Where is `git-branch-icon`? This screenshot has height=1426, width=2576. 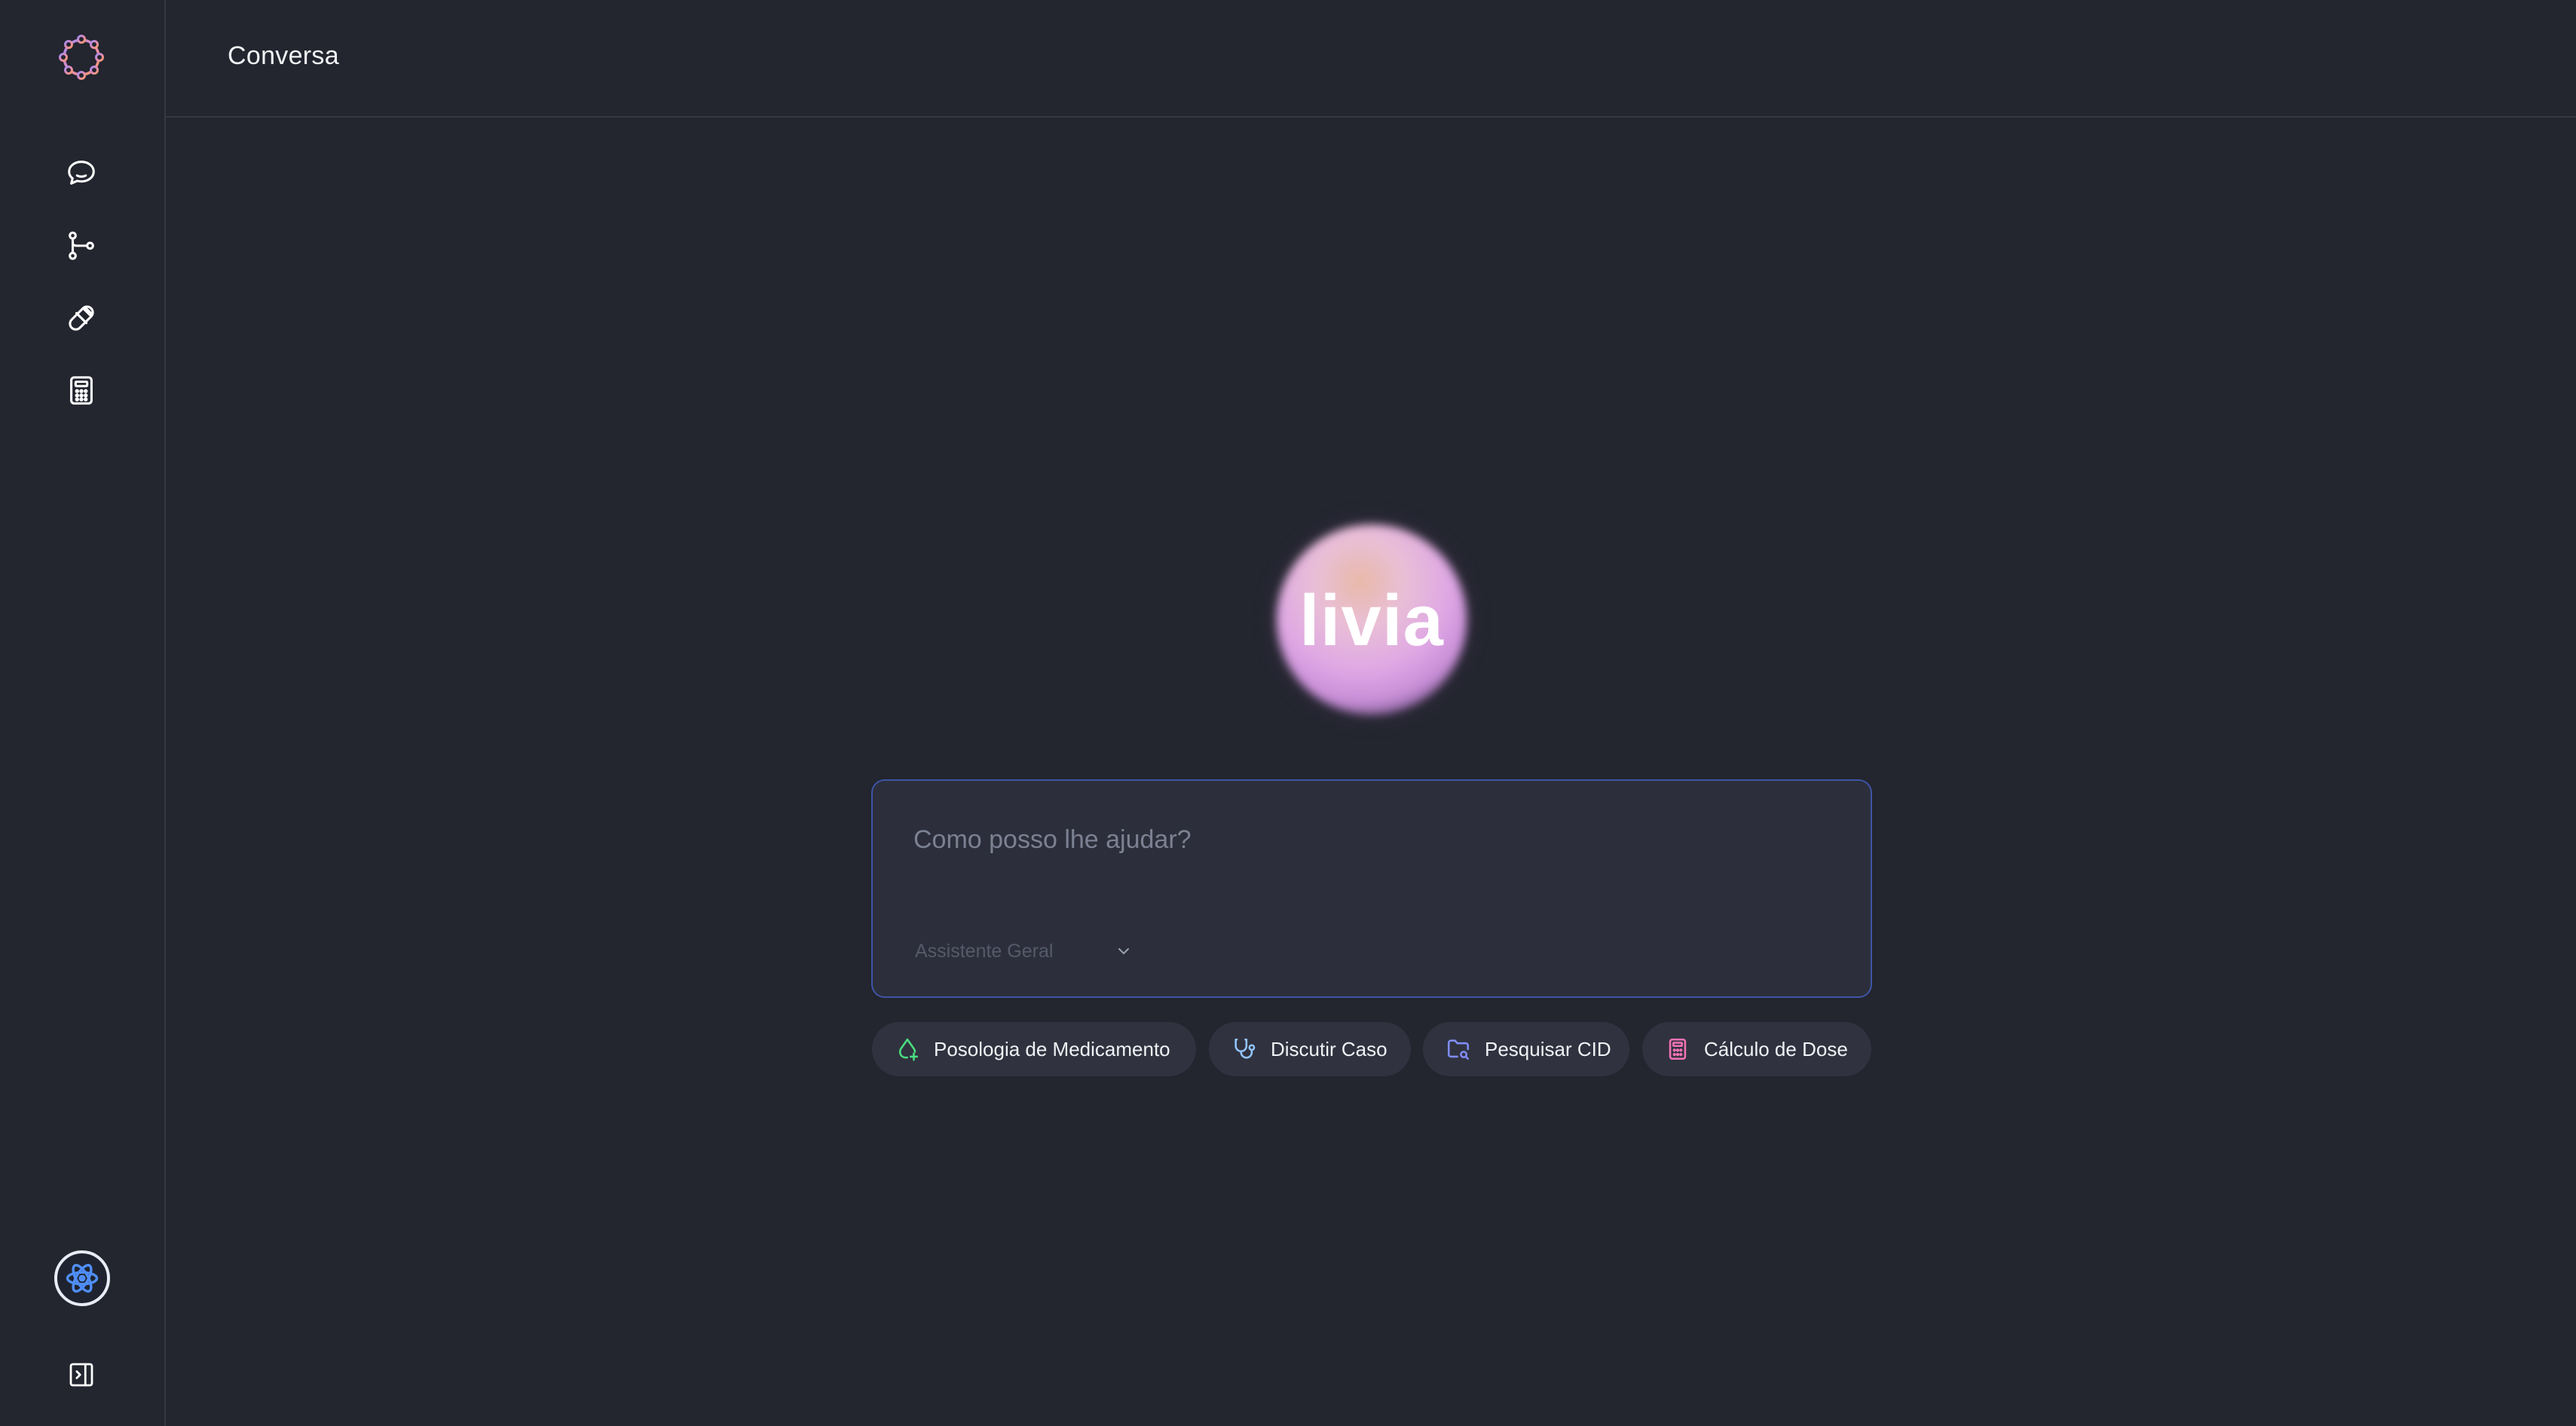 git-branch-icon is located at coordinates (81, 245).